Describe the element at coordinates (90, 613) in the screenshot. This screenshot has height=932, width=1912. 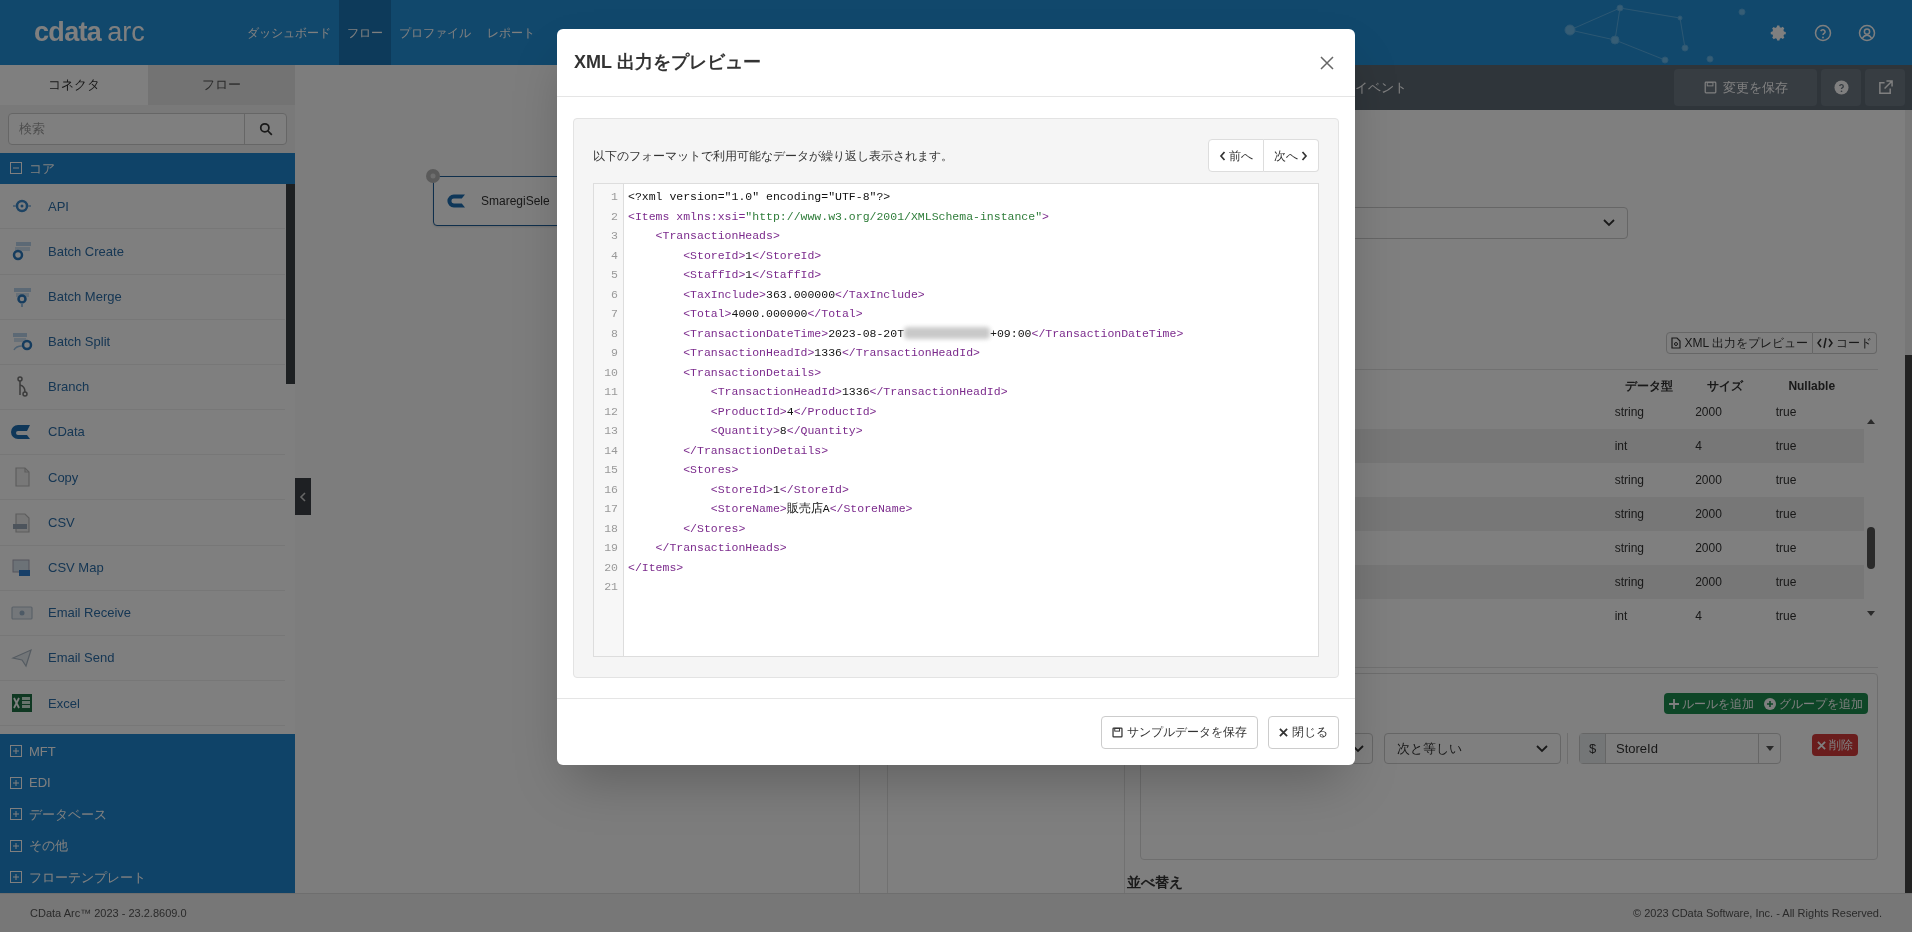
I see `connector-item: Email Receive` at that location.